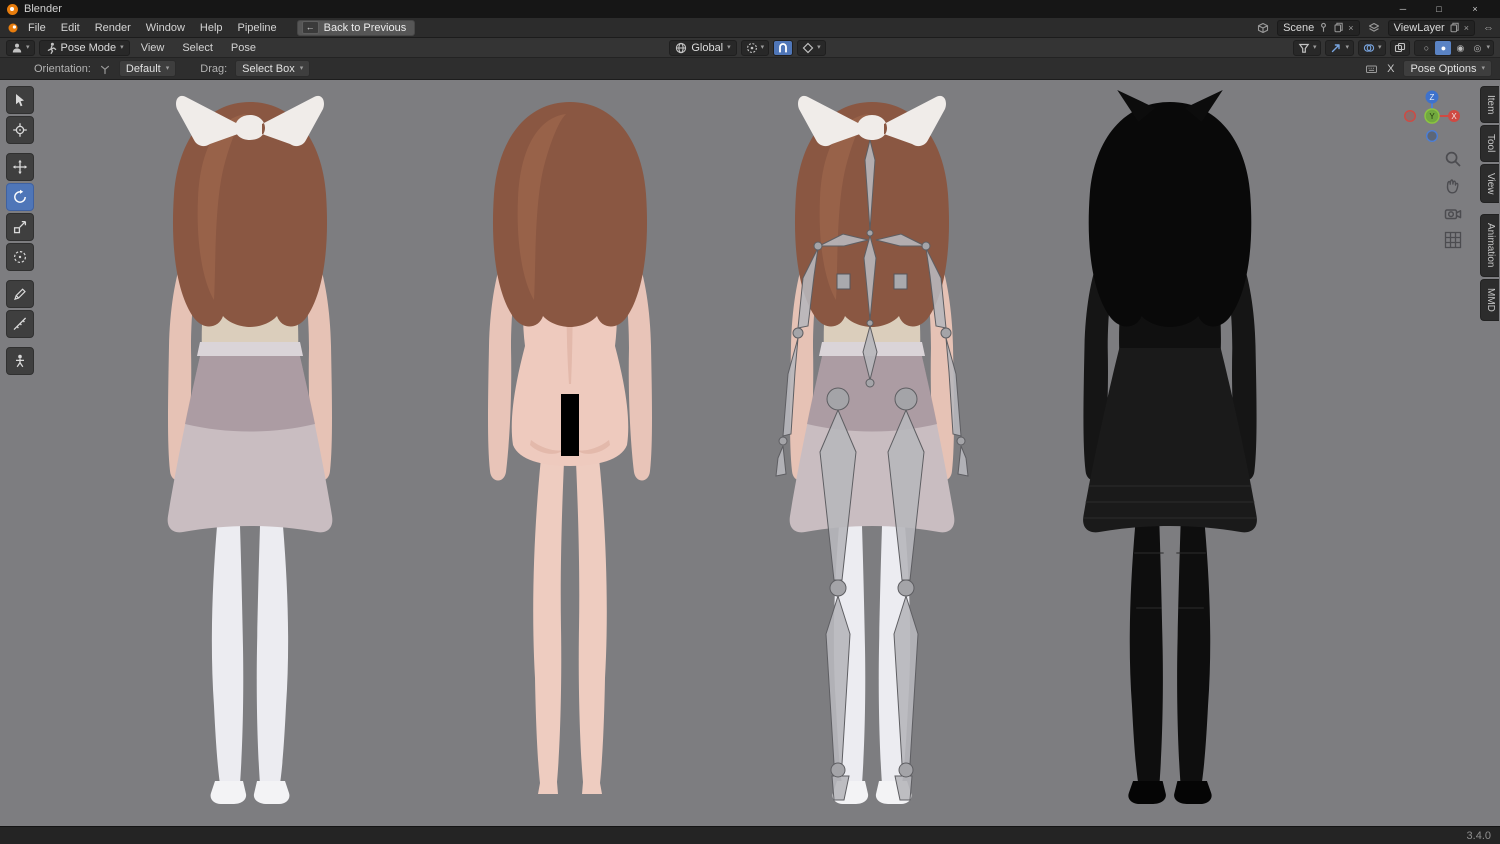 This screenshot has width=1500, height=844. Describe the element at coordinates (88, 47) in the screenshot. I see `mode-selector-label: Pose Mode` at that location.